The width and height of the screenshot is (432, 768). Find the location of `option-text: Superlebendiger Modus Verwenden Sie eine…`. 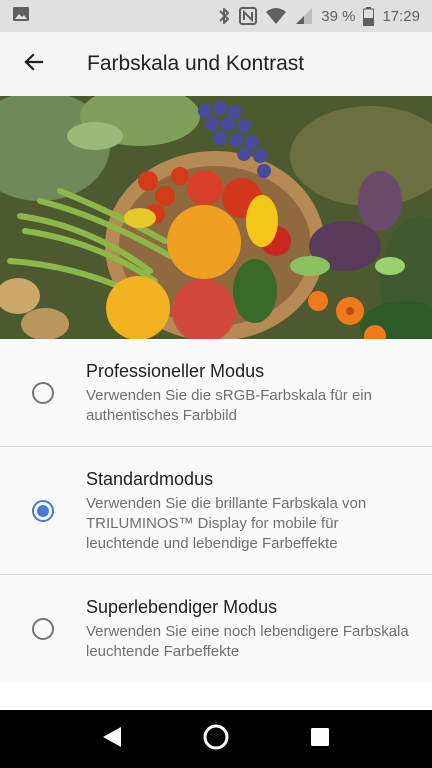

option-text: Superlebendiger Modus Verwenden Sie eine… is located at coordinates (259, 628).